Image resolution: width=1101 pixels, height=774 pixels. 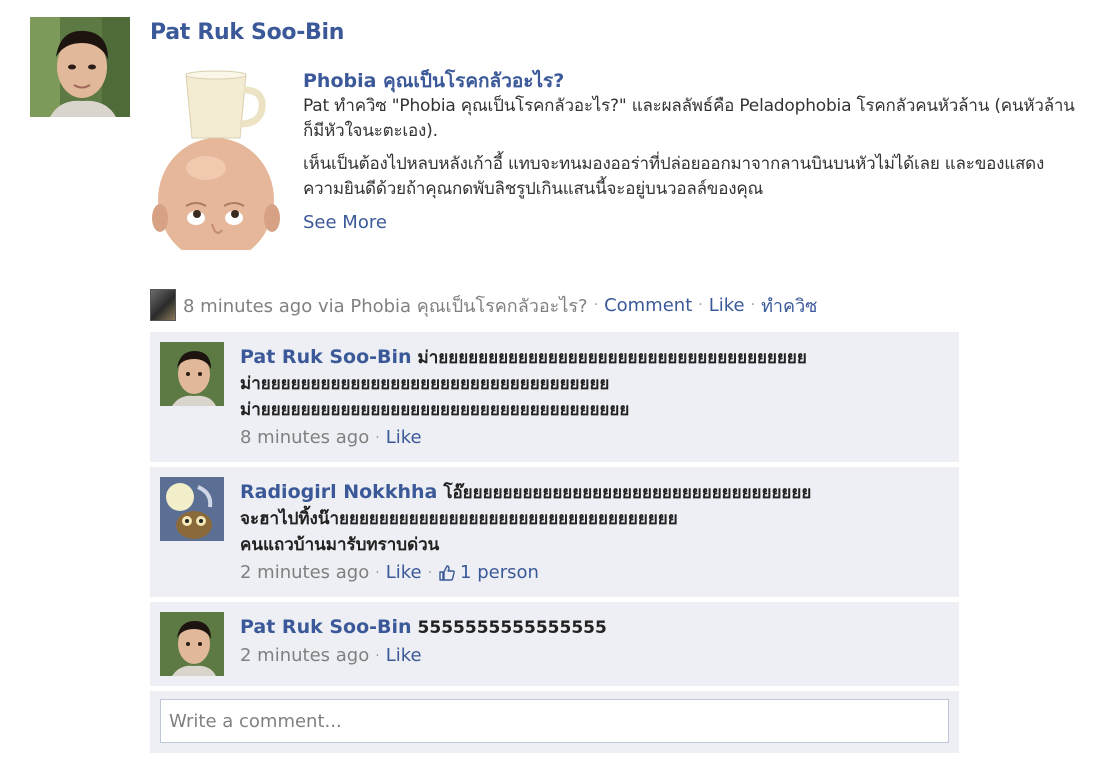 I want to click on comment-text: โอ๊ยยยยยยยยยยยยยยยยยยยยยยยยยยยยยยยยยยย, so click(x=627, y=493).